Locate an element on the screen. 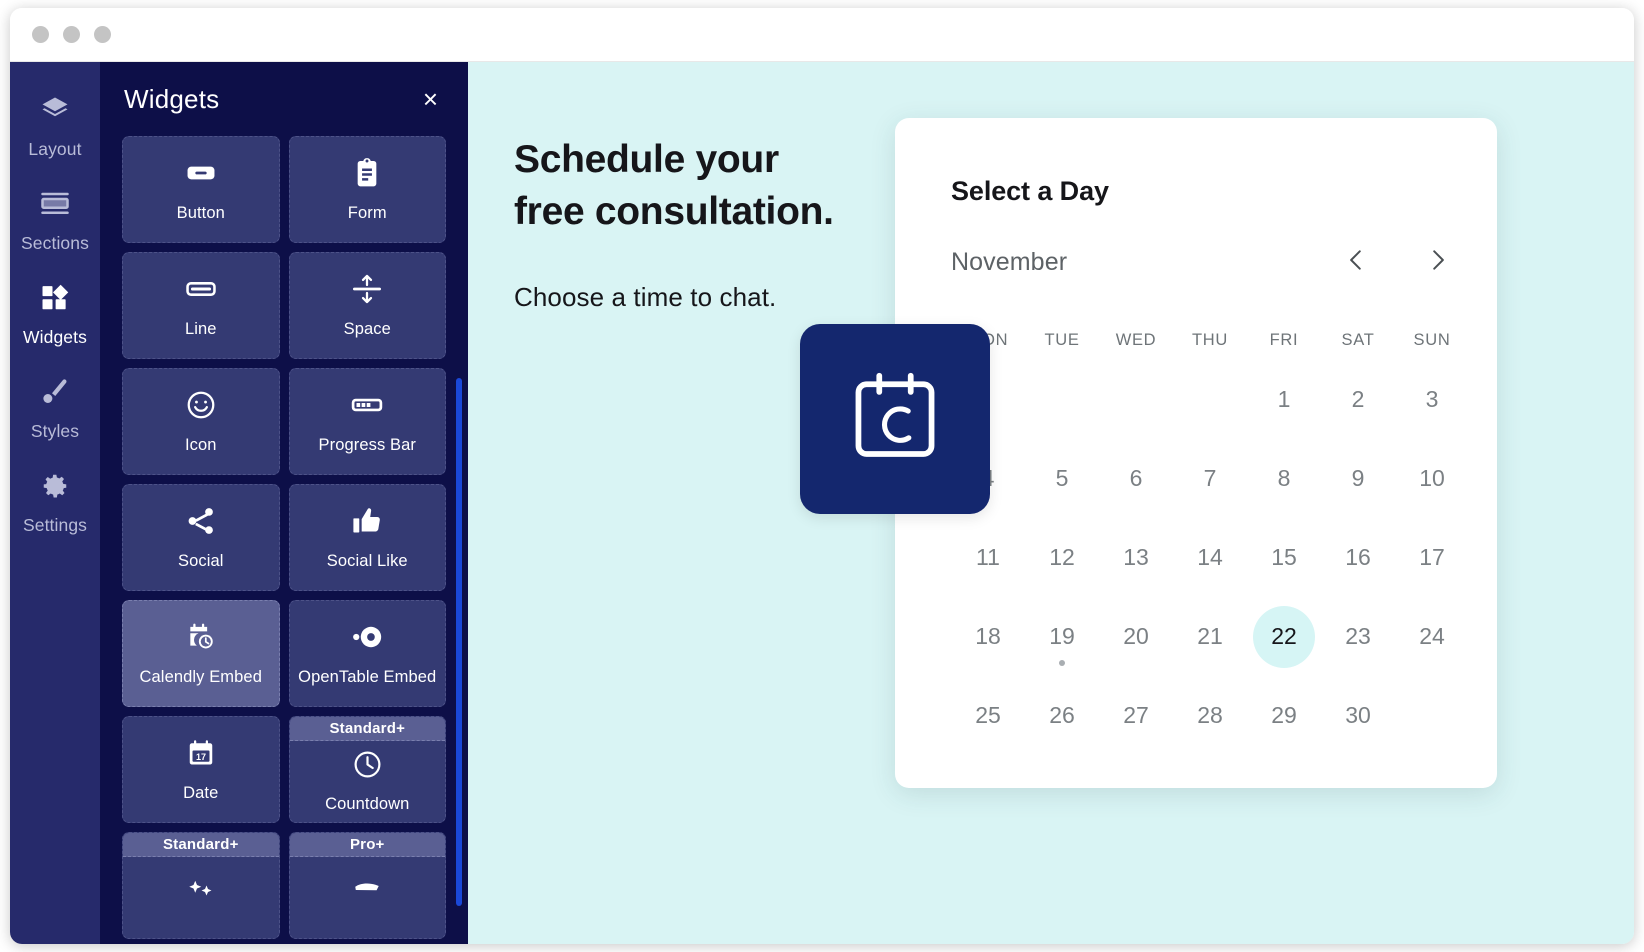 This screenshot has width=1644, height=952. rail-item-layout: Layout is located at coordinates (55, 127).